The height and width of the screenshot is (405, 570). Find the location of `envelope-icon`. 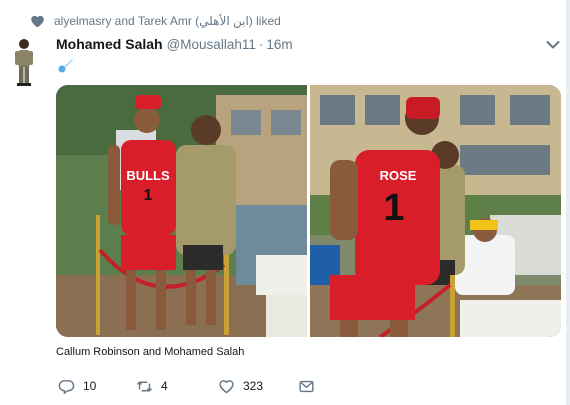

envelope-icon is located at coordinates (306, 386).